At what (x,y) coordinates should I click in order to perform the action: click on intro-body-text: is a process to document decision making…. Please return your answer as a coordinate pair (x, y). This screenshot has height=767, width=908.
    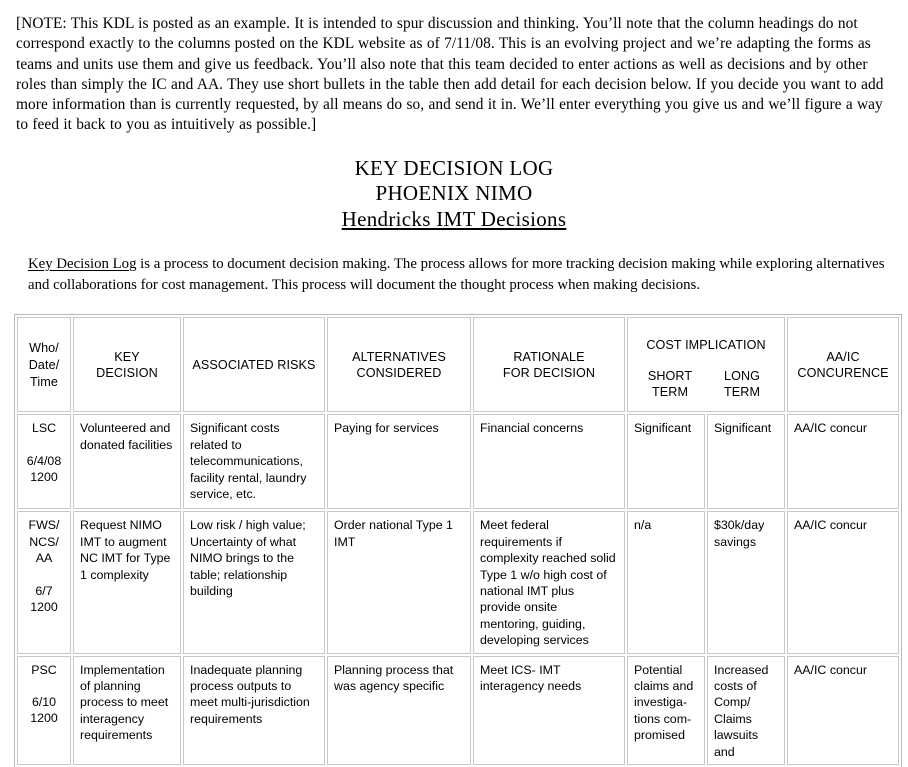
    Looking at the image, I should click on (456, 275).